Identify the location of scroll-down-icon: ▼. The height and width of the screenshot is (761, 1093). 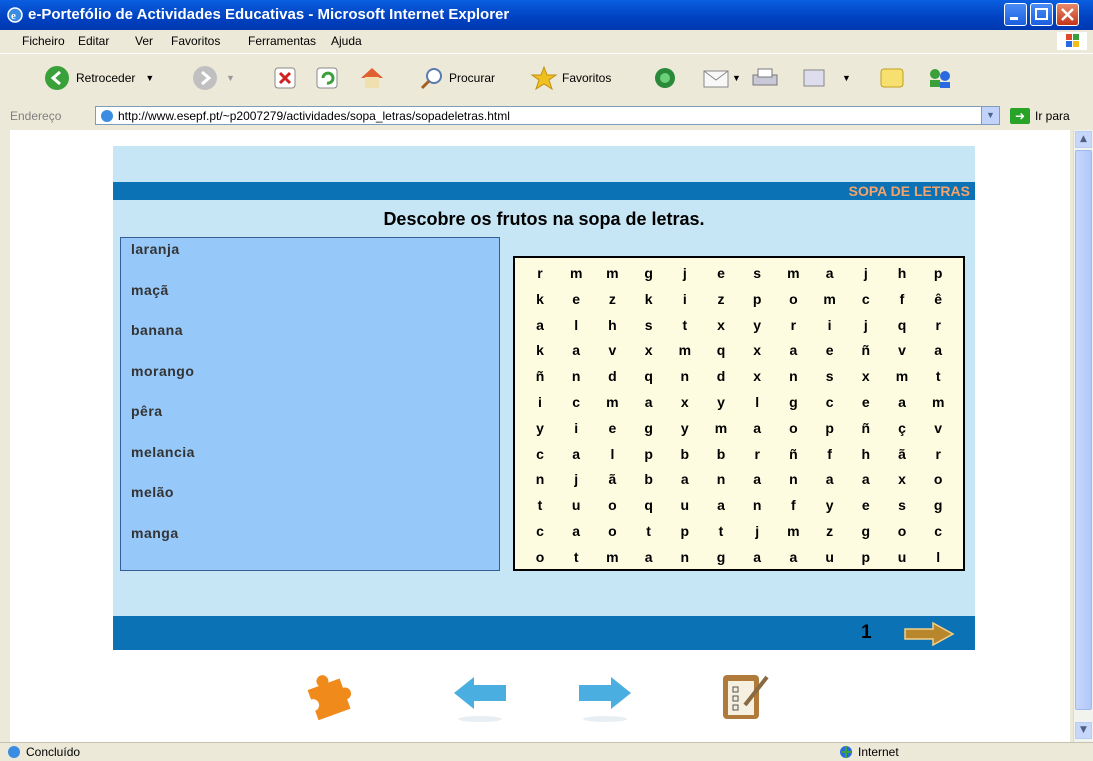
(1083, 730).